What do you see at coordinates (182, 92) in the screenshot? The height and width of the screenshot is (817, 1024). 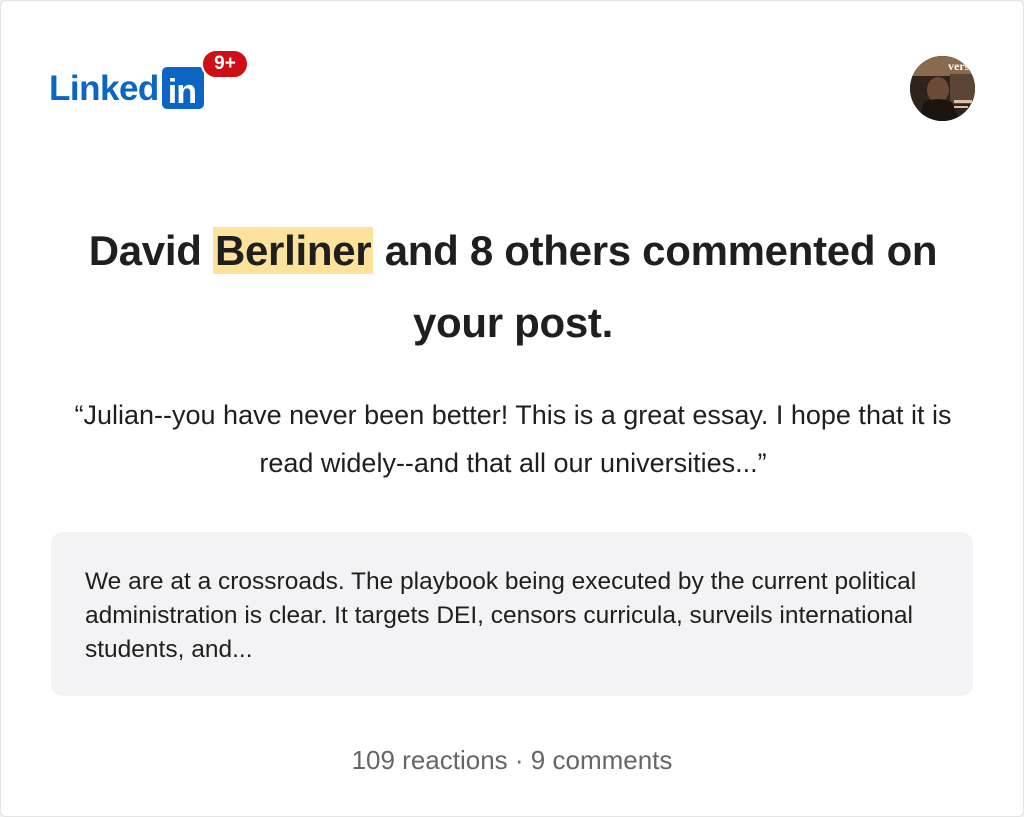 I see `logo-in-text: in` at bounding box center [182, 92].